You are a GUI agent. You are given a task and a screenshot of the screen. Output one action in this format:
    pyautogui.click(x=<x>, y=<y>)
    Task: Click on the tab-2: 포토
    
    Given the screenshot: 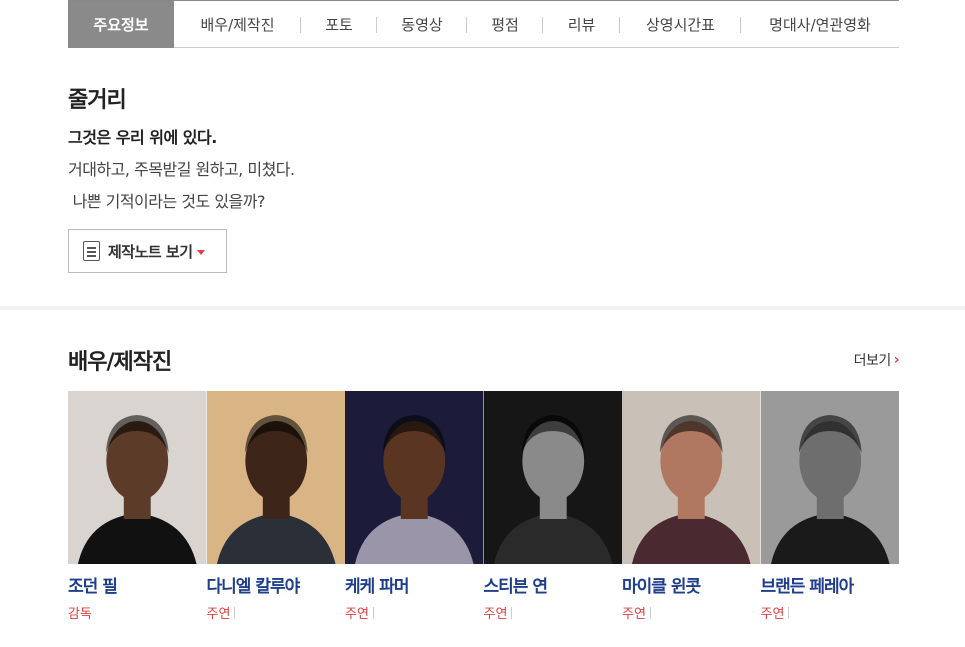 What is the action you would take?
    pyautogui.click(x=339, y=24)
    